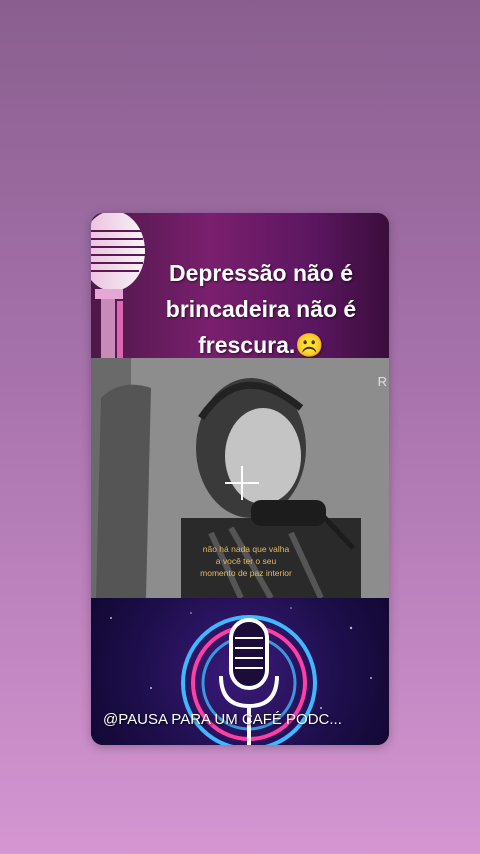 This screenshot has width=480, height=854. I want to click on subtitle-line: a você ter o seu, so click(246, 561).